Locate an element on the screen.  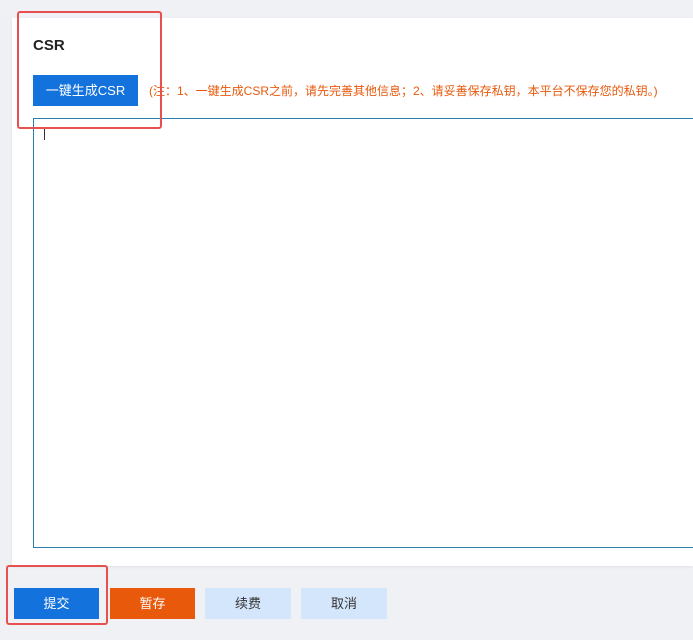
save-draft-button: 暂存 is located at coordinates (152, 603).